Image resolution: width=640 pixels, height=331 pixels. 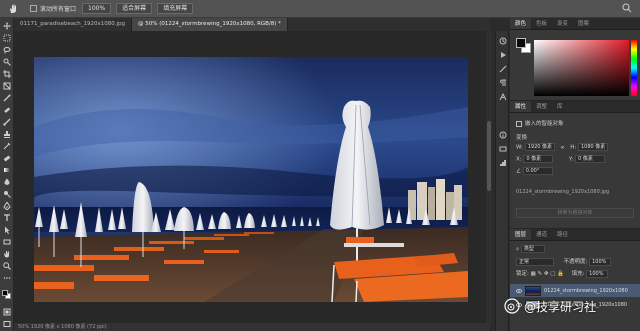 I want to click on convert-to-linked-button: 转换为链接对象, so click(x=575, y=213).